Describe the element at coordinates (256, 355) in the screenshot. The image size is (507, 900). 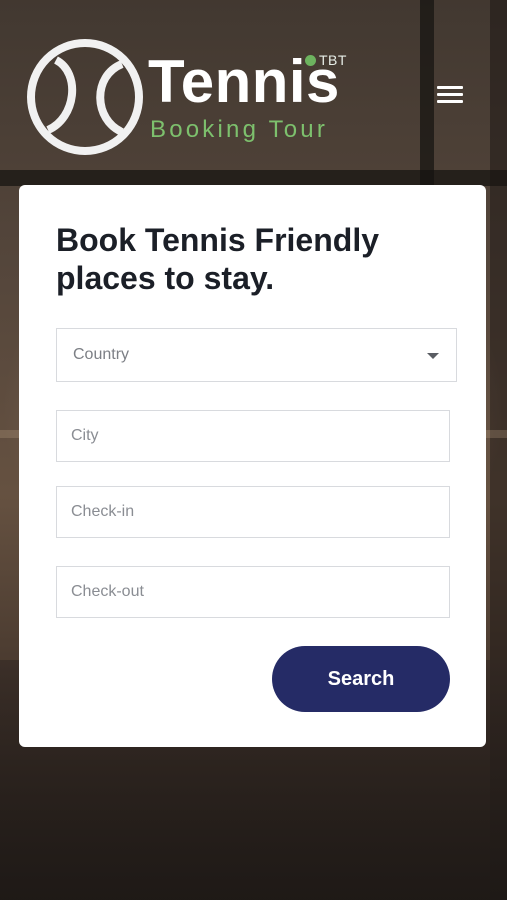
I see `country-select: Country` at that location.